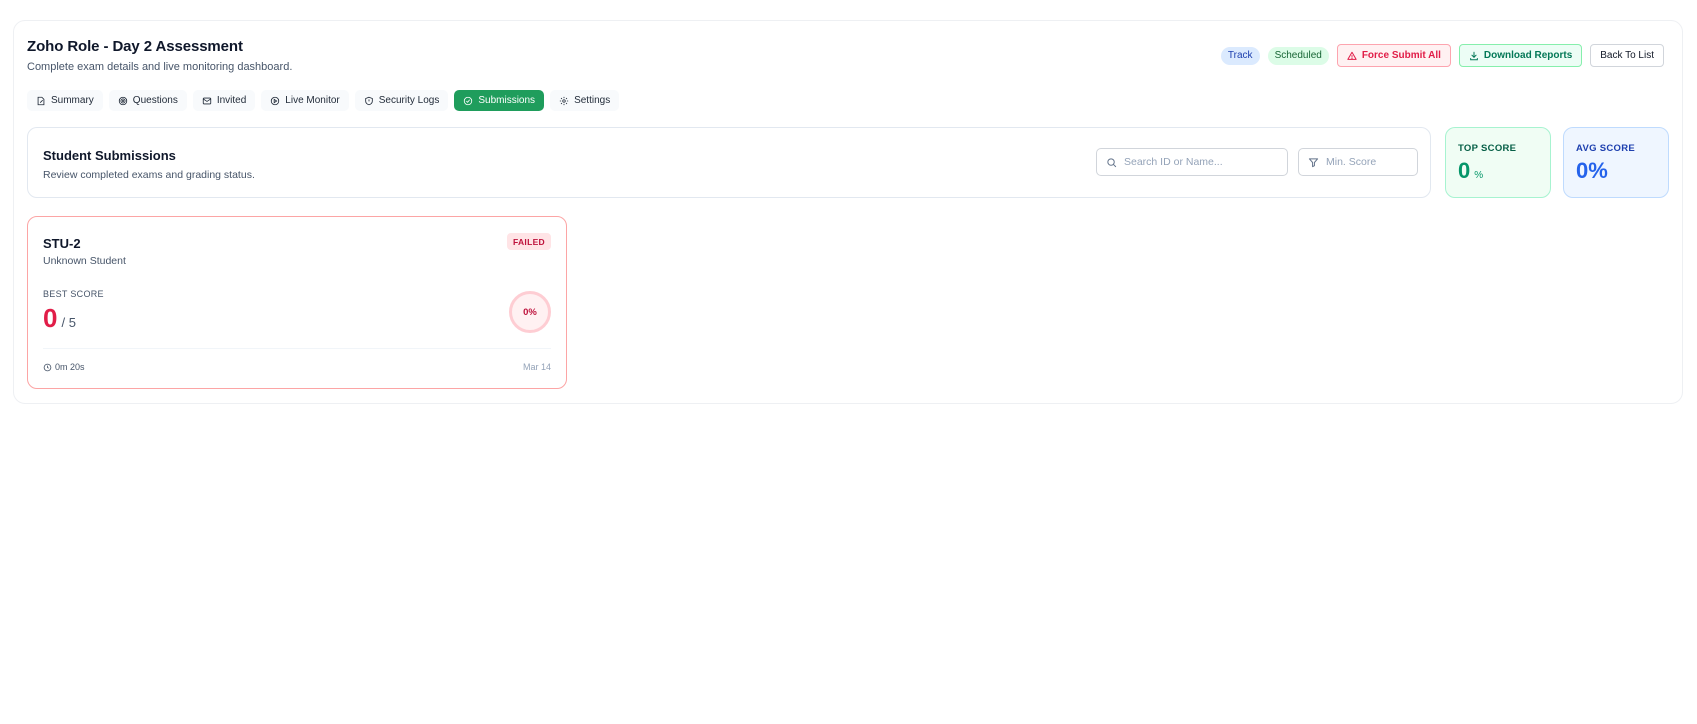 Image resolution: width=1697 pixels, height=724 pixels. What do you see at coordinates (1240, 55) in the screenshot?
I see `track-badge: Track` at bounding box center [1240, 55].